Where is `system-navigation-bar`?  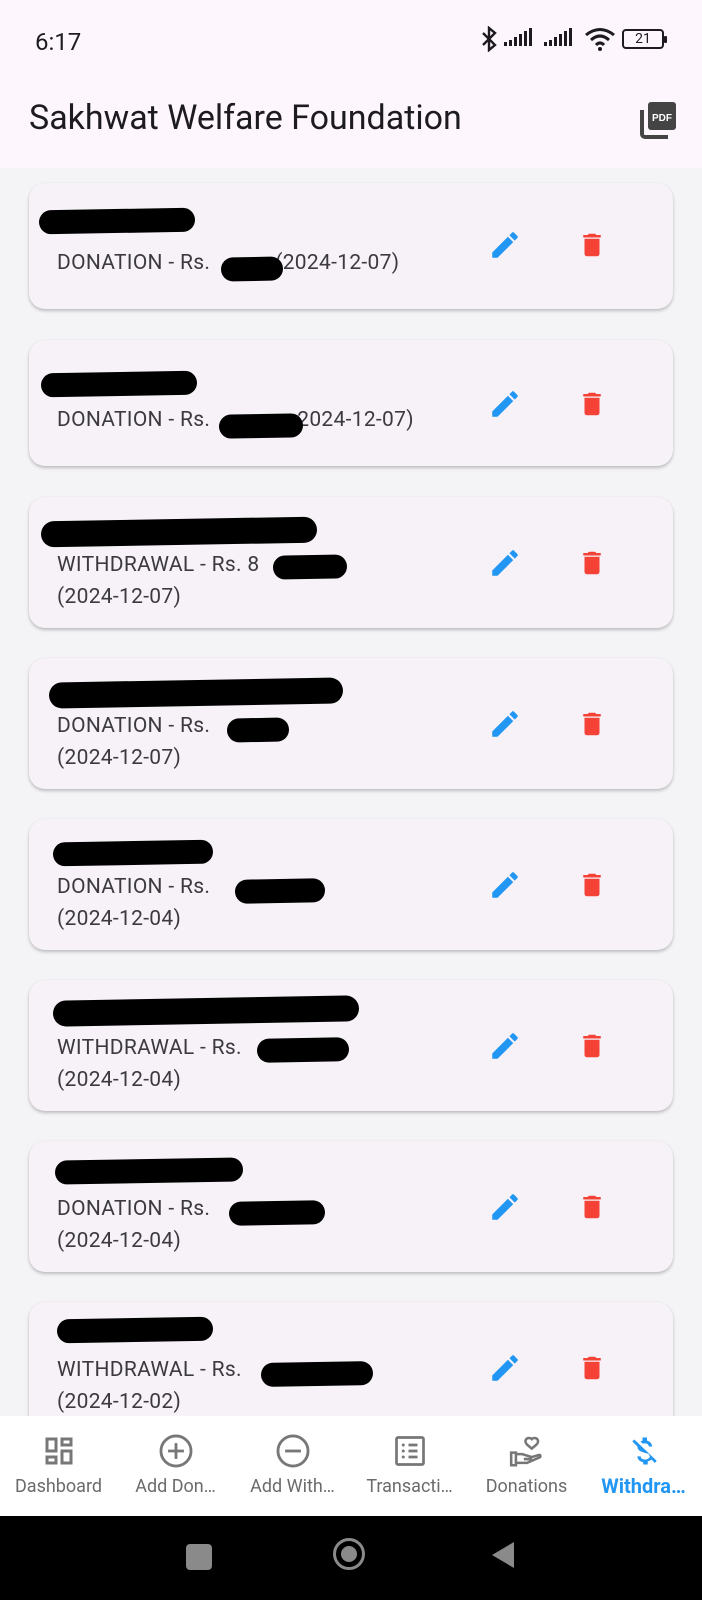 system-navigation-bar is located at coordinates (351, 1558).